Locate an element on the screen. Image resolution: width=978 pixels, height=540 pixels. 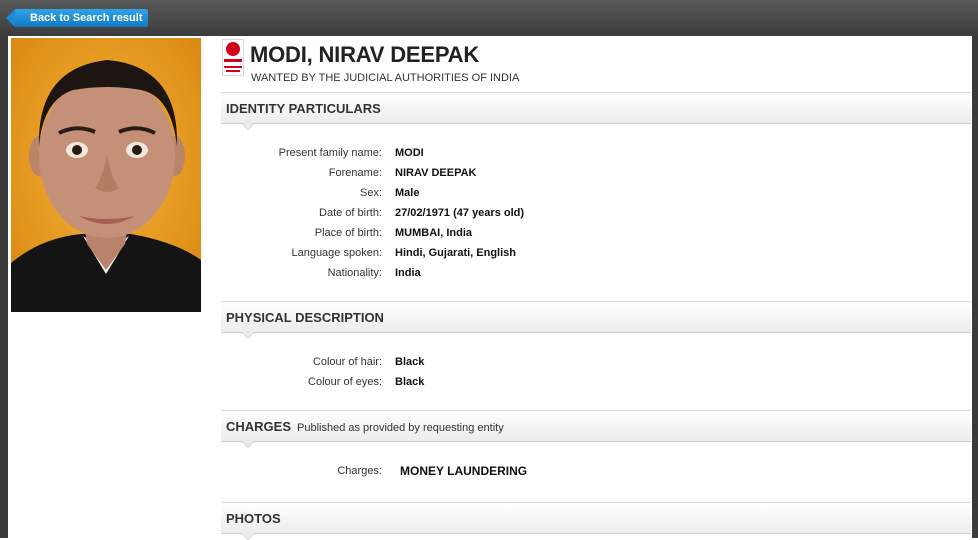
row-value: Hindi, Gujarati, English is located at coordinates (456, 253).